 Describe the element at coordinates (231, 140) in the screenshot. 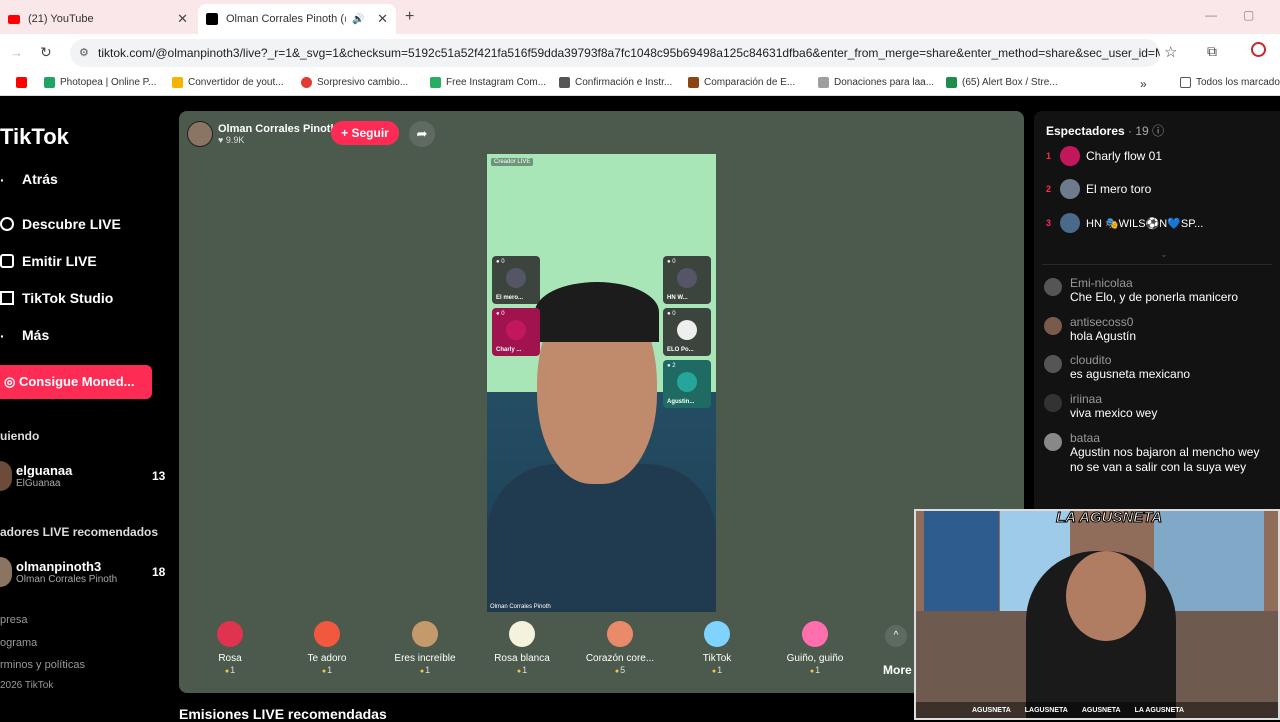

I see `host-likes: ♥ 9.9K` at that location.